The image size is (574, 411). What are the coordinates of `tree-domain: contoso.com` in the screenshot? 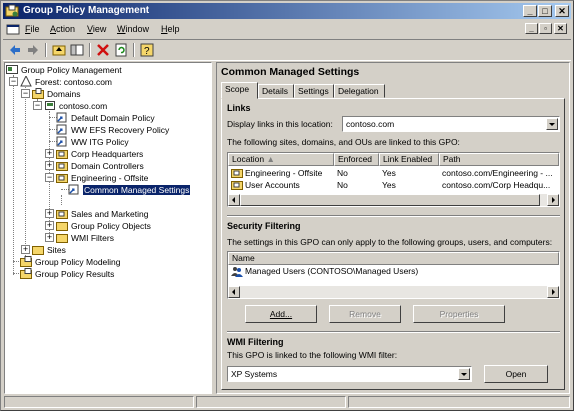 It's located at (75, 105).